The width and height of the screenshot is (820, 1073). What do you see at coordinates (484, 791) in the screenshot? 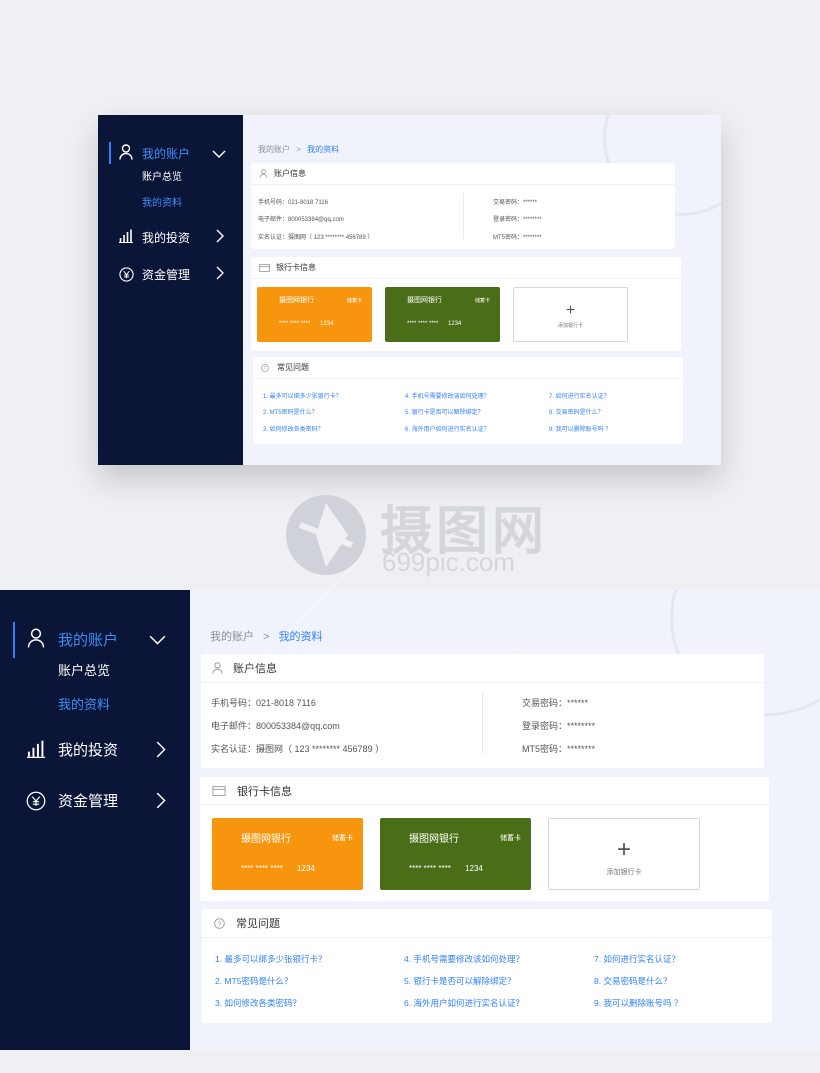
I see `card-header: 银行卡信息` at bounding box center [484, 791].